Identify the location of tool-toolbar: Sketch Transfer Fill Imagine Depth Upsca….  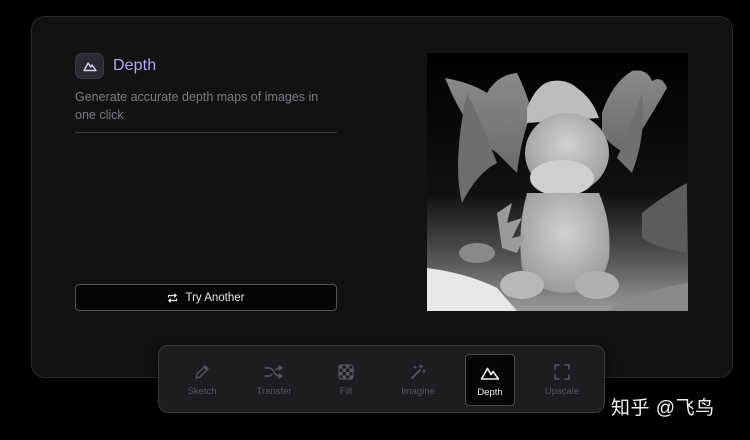
(381, 379).